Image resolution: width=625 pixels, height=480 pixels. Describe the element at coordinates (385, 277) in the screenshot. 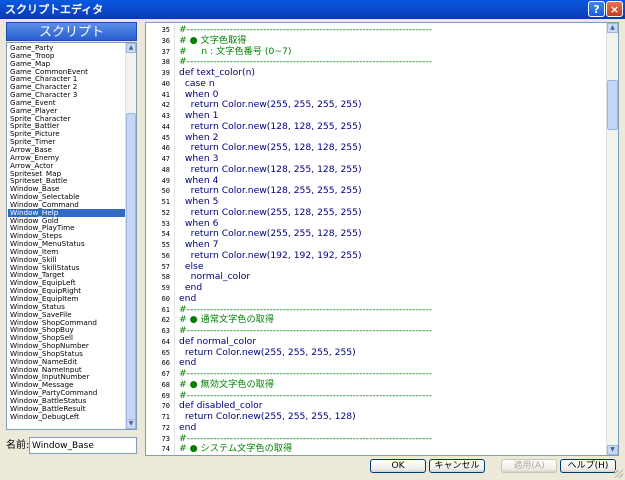

I see `code-line: 58 normal_color` at that location.